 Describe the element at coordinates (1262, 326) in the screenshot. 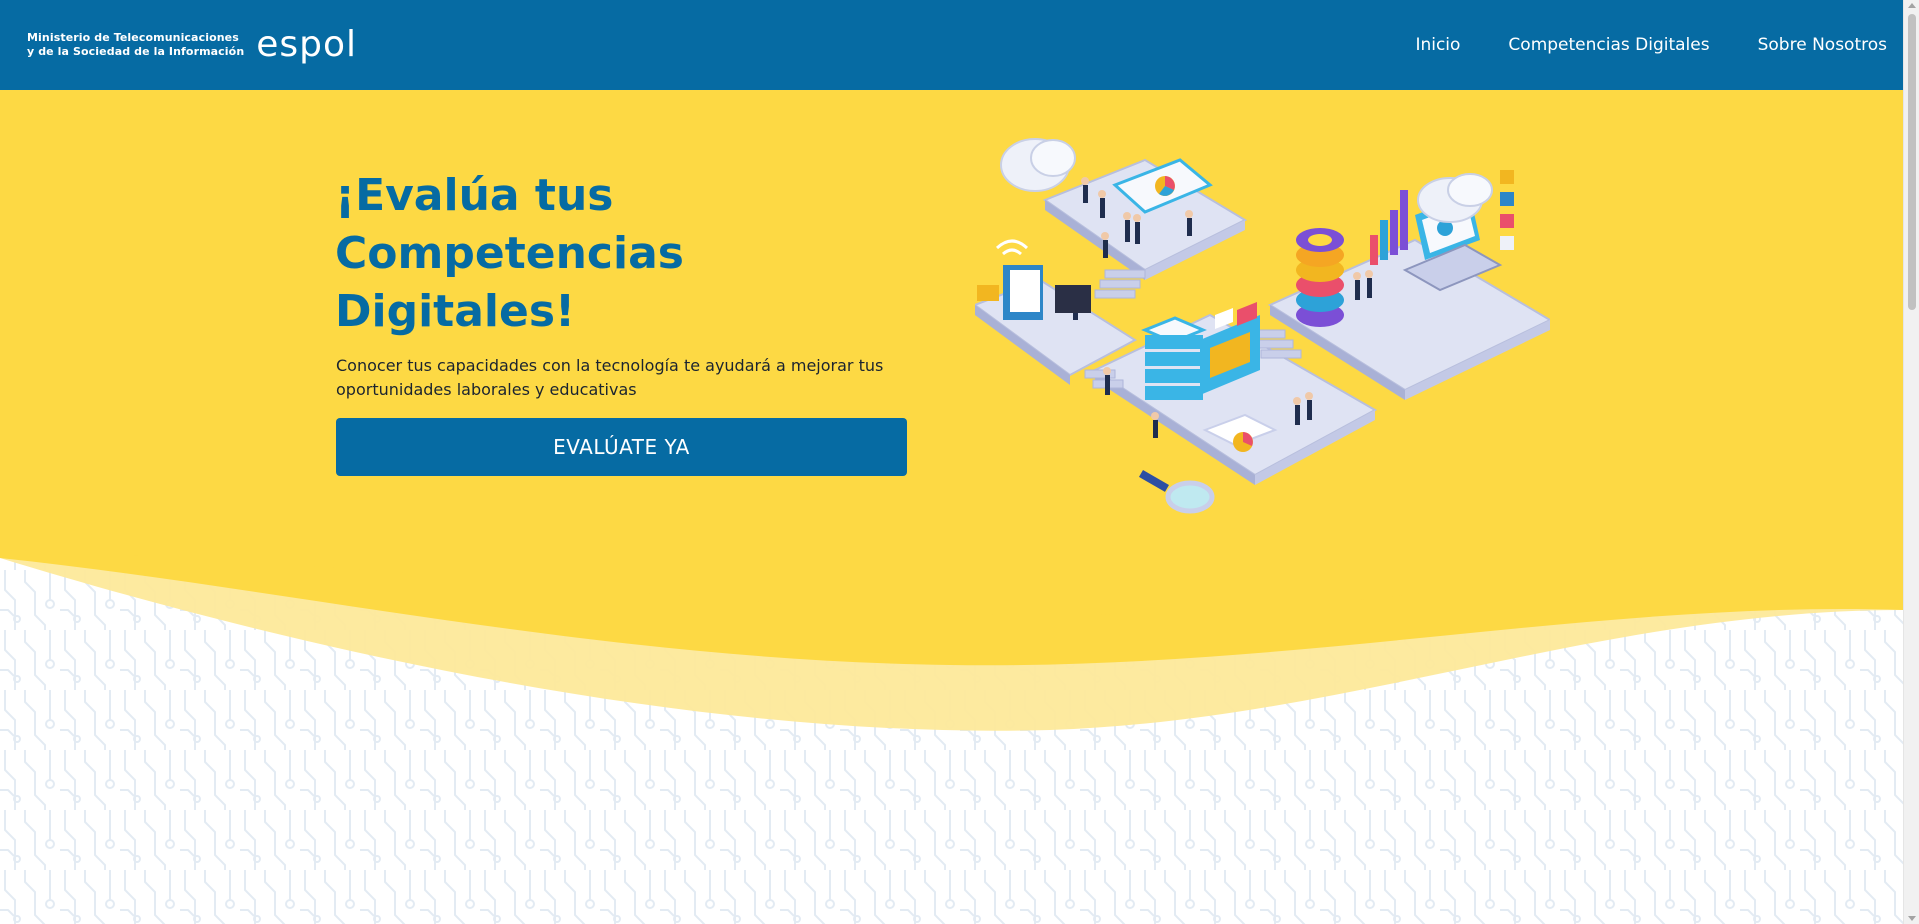

I see `isometric-digital-skills-illustration` at that location.